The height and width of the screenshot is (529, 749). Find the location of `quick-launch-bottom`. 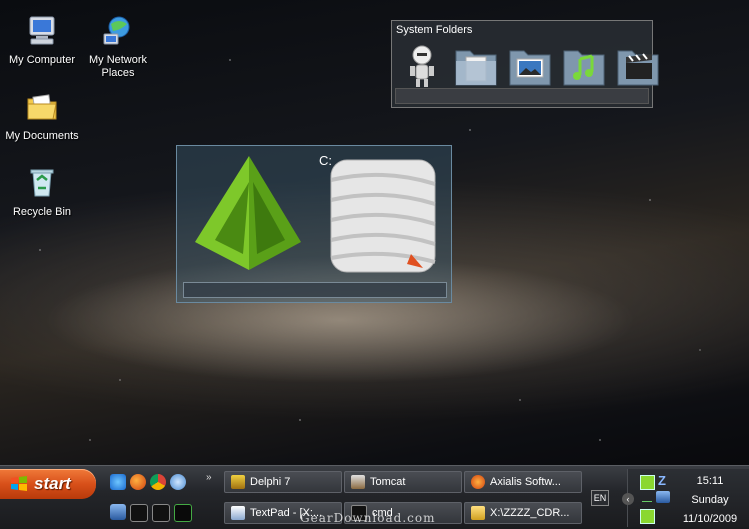

quick-launch-bottom is located at coordinates (151, 513).